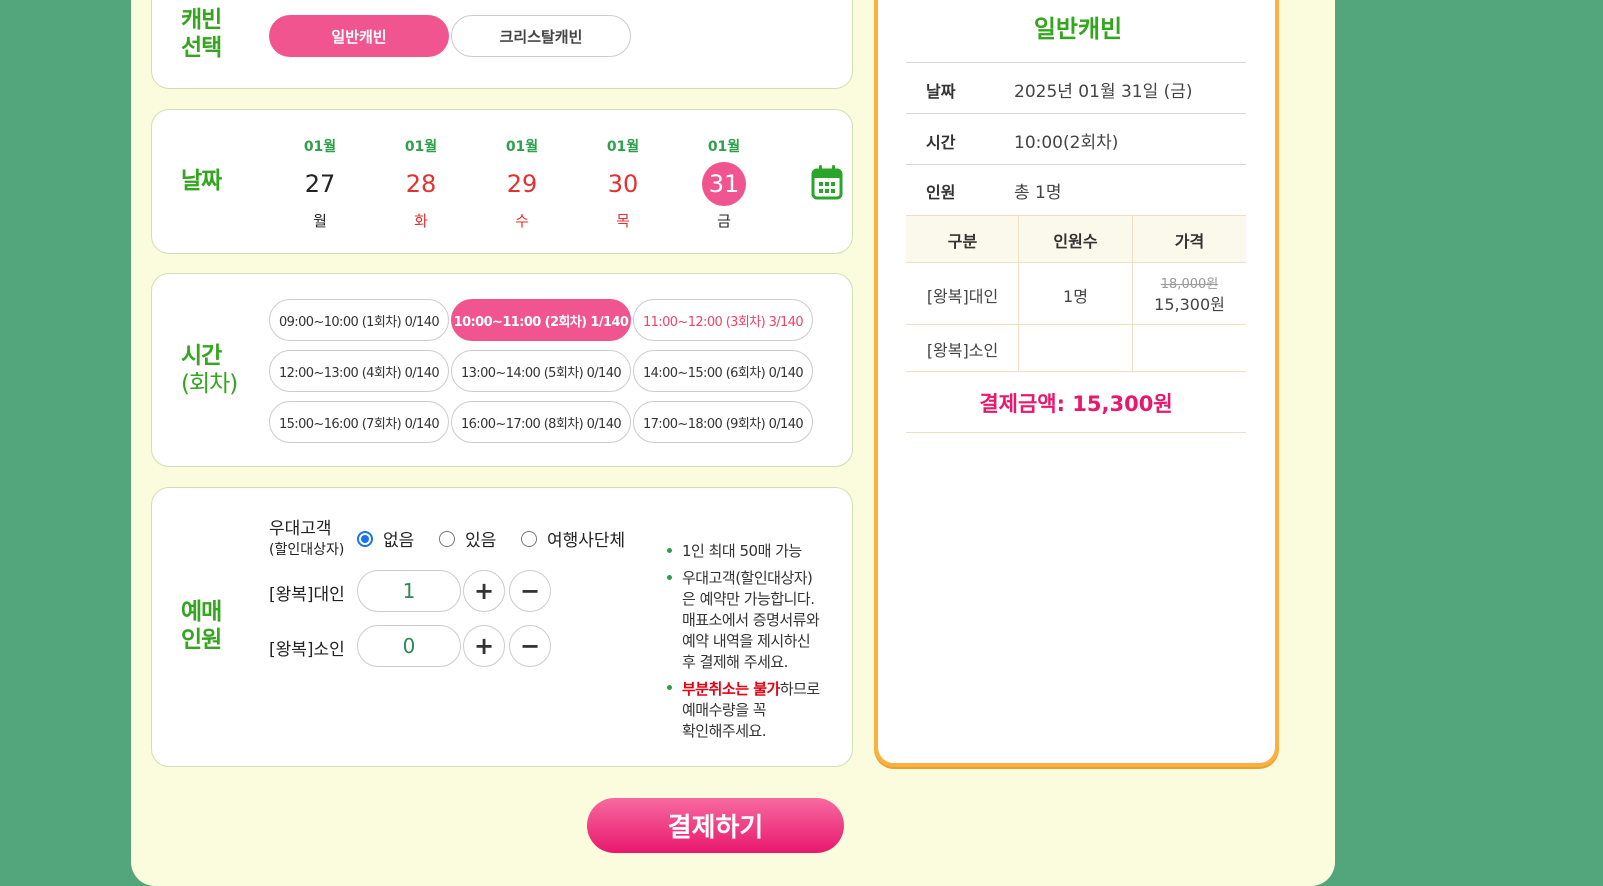  What do you see at coordinates (742, 551) in the screenshot?
I see `note-max-tickets: 1인 최대 50매 가능` at bounding box center [742, 551].